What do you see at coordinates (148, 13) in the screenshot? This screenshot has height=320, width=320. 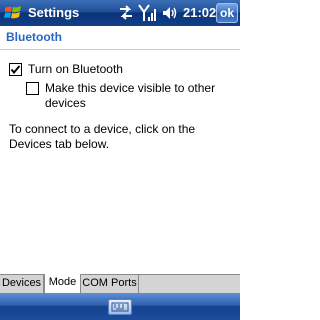 I see `signal-icon` at bounding box center [148, 13].